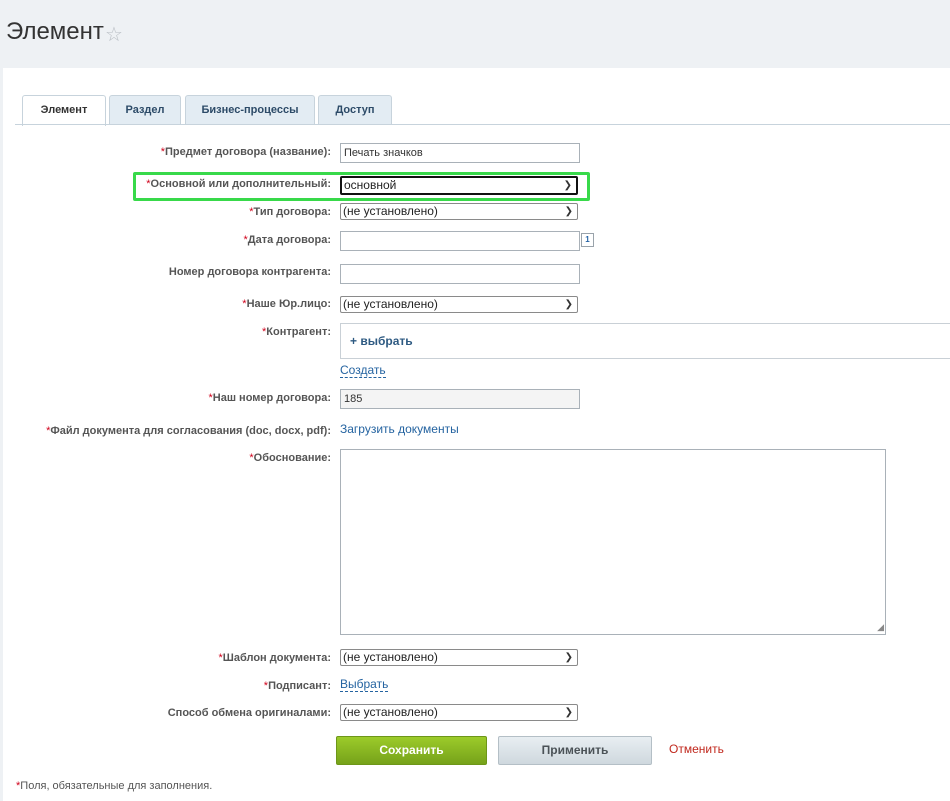 The height and width of the screenshot is (801, 950). I want to click on main-or-additional-label: *Основной или дополнительный:, so click(238, 184).